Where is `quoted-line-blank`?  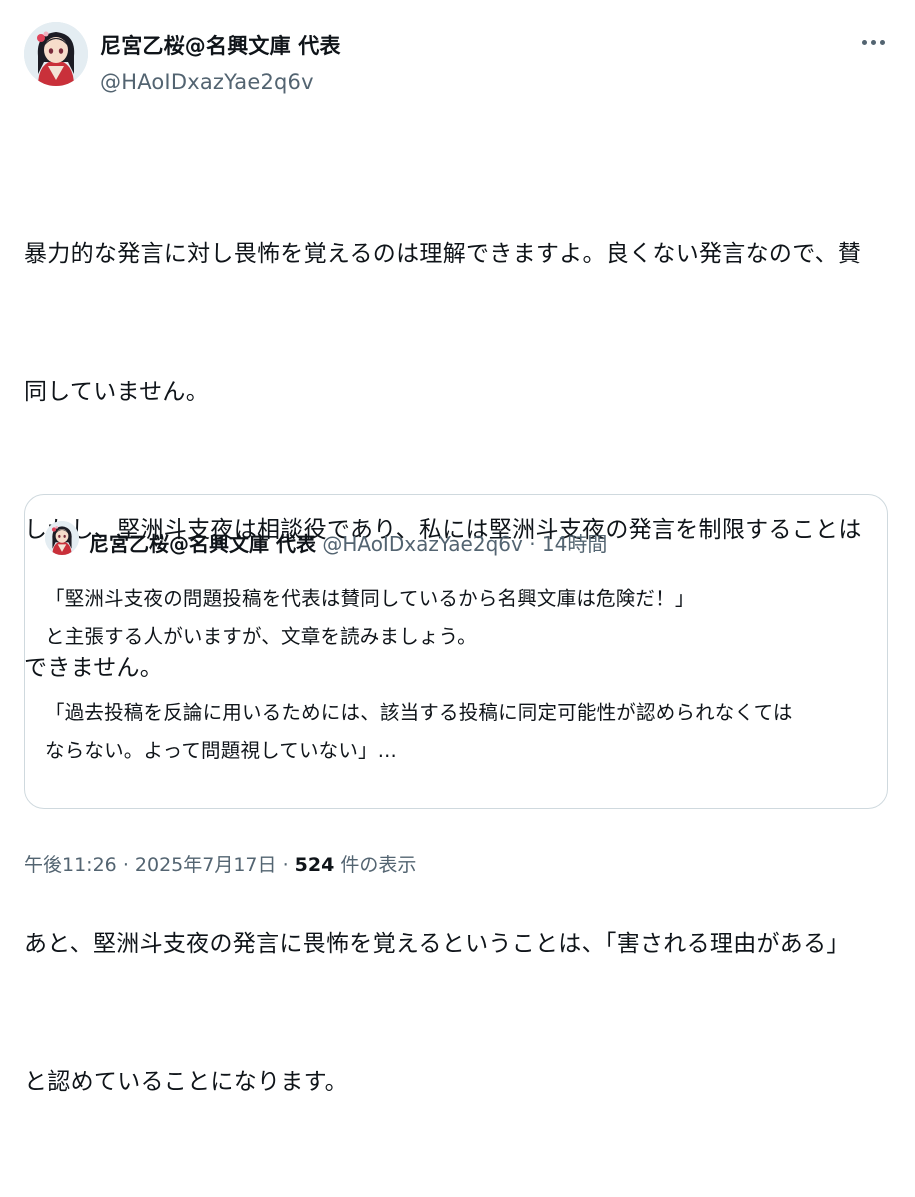
quoted-line-blank is located at coordinates (460, 675).